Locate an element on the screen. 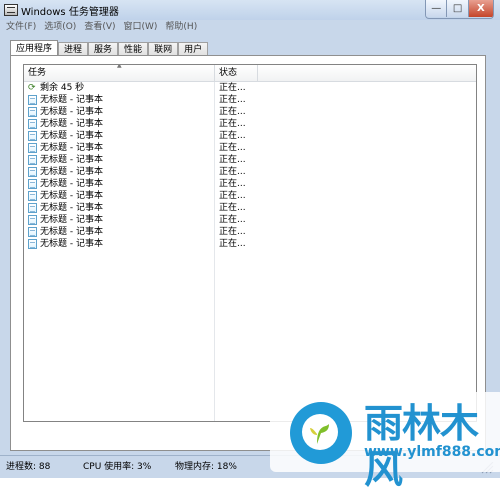 The image size is (500, 494). physical-memory: 物理内存: 18% is located at coordinates (206, 467).